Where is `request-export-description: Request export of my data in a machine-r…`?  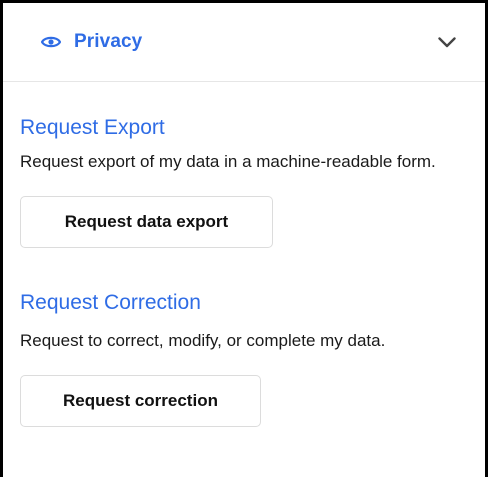 request-export-description: Request export of my data in a machine-r… is located at coordinates (228, 161).